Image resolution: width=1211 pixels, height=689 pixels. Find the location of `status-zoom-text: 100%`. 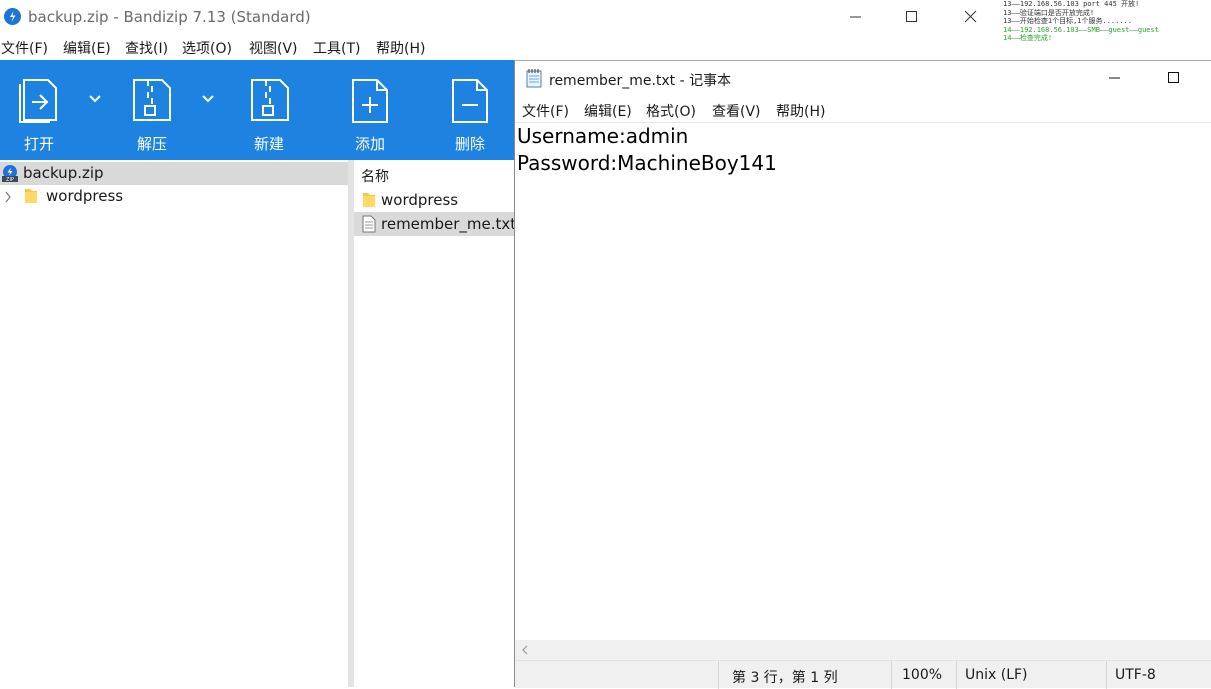

status-zoom-text: 100% is located at coordinates (922, 675).